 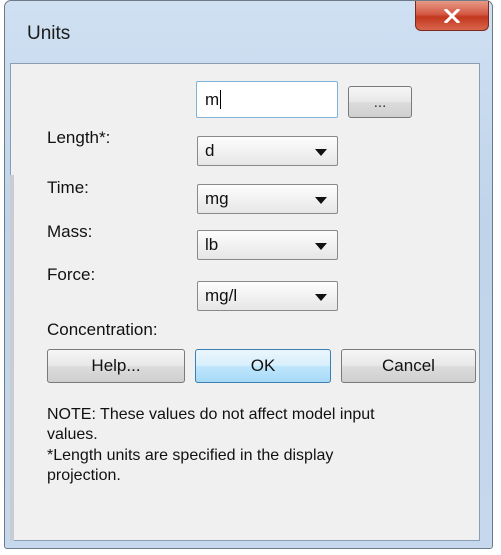 What do you see at coordinates (217, 198) in the screenshot?
I see `mass-value: mg` at bounding box center [217, 198].